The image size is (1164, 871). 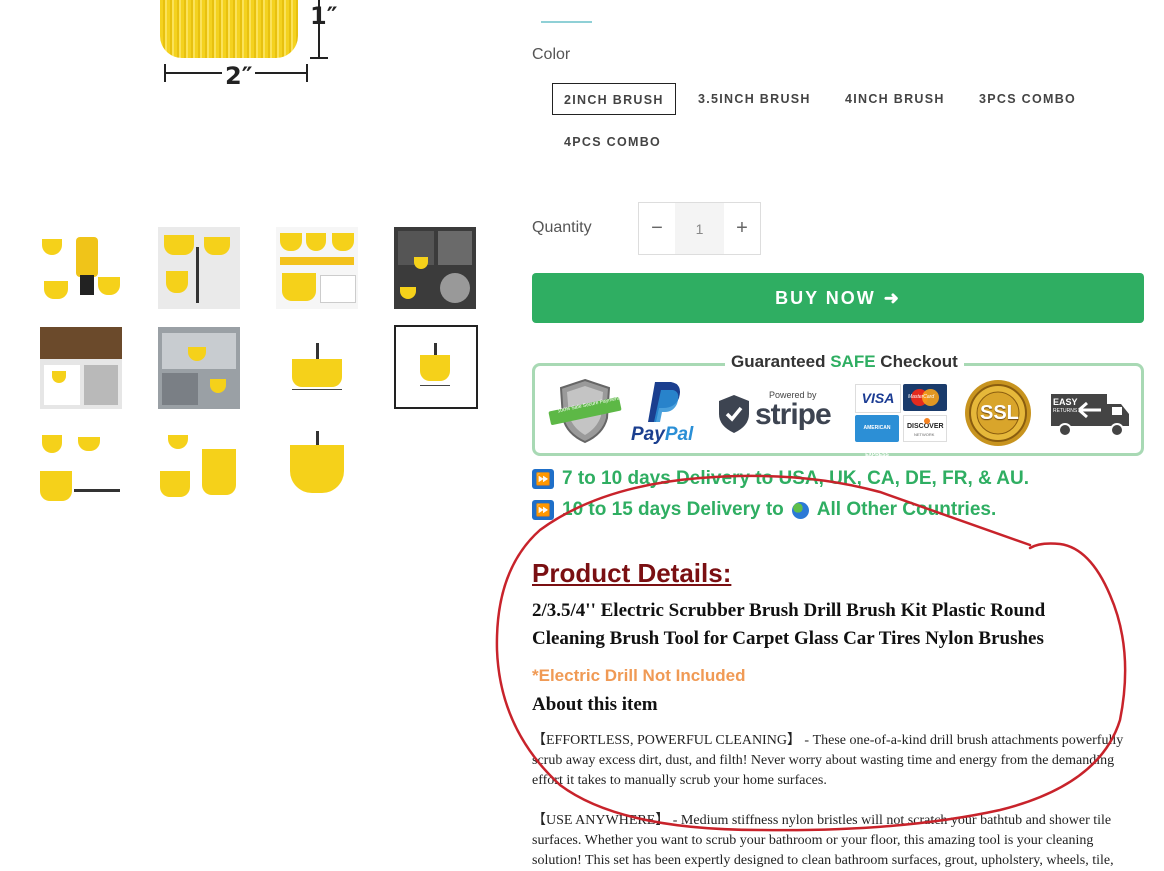 I want to click on height-dimension-label: 1″, so click(x=324, y=16).